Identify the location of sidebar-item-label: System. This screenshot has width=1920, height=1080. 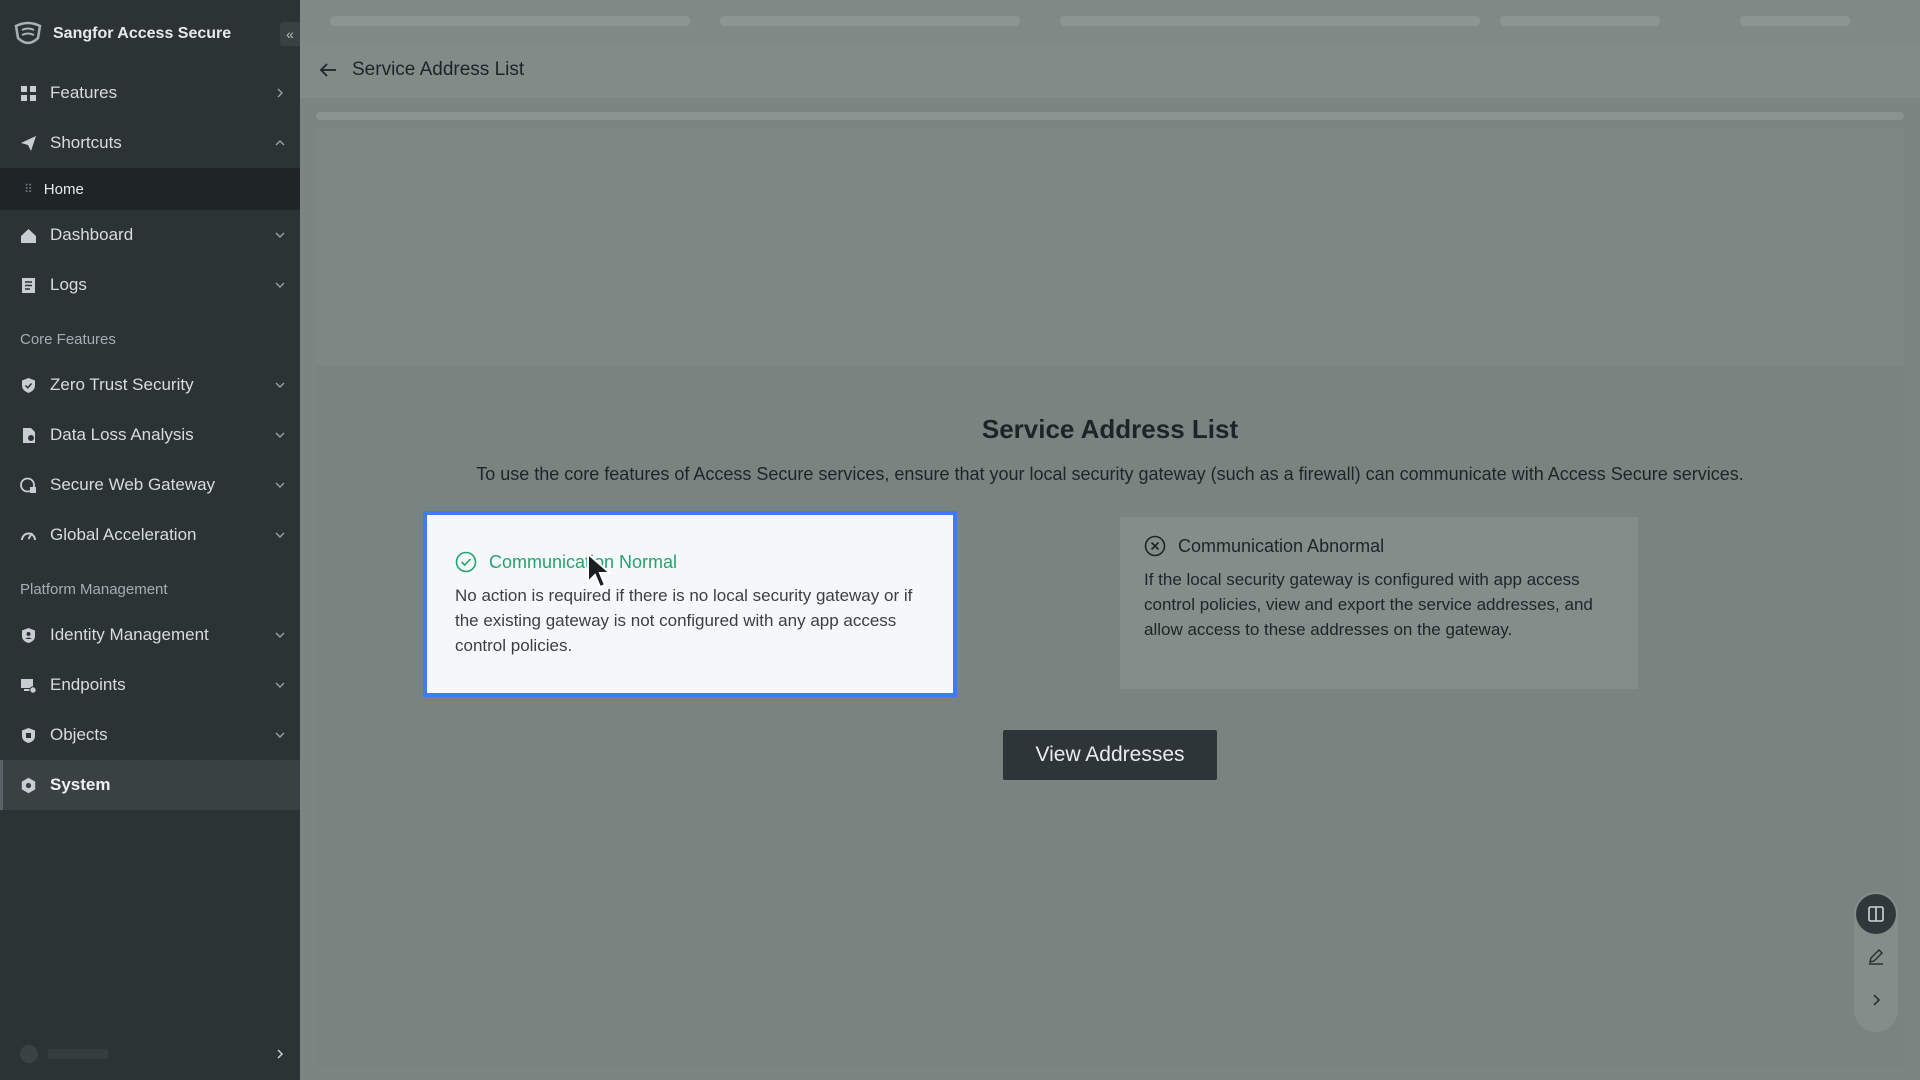
(80, 784).